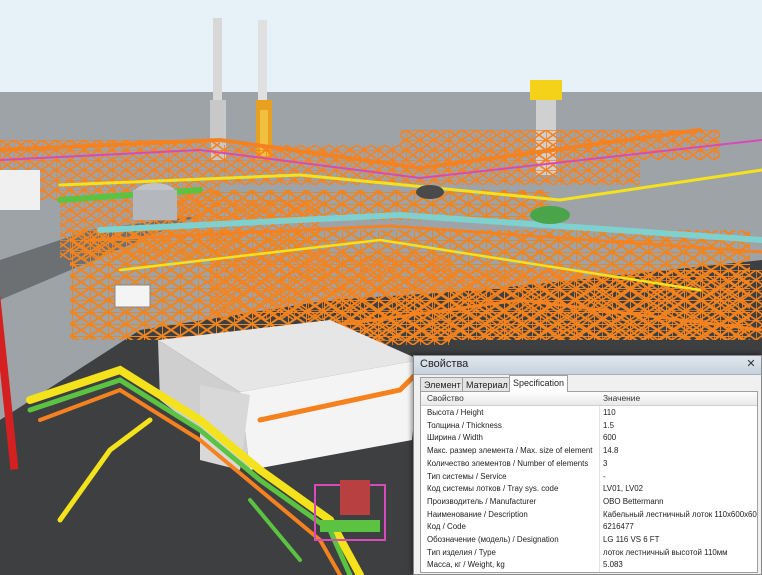 This screenshot has width=762, height=575. Describe the element at coordinates (623, 489) in the screenshot. I see `property-value: LV01, LV02` at that location.